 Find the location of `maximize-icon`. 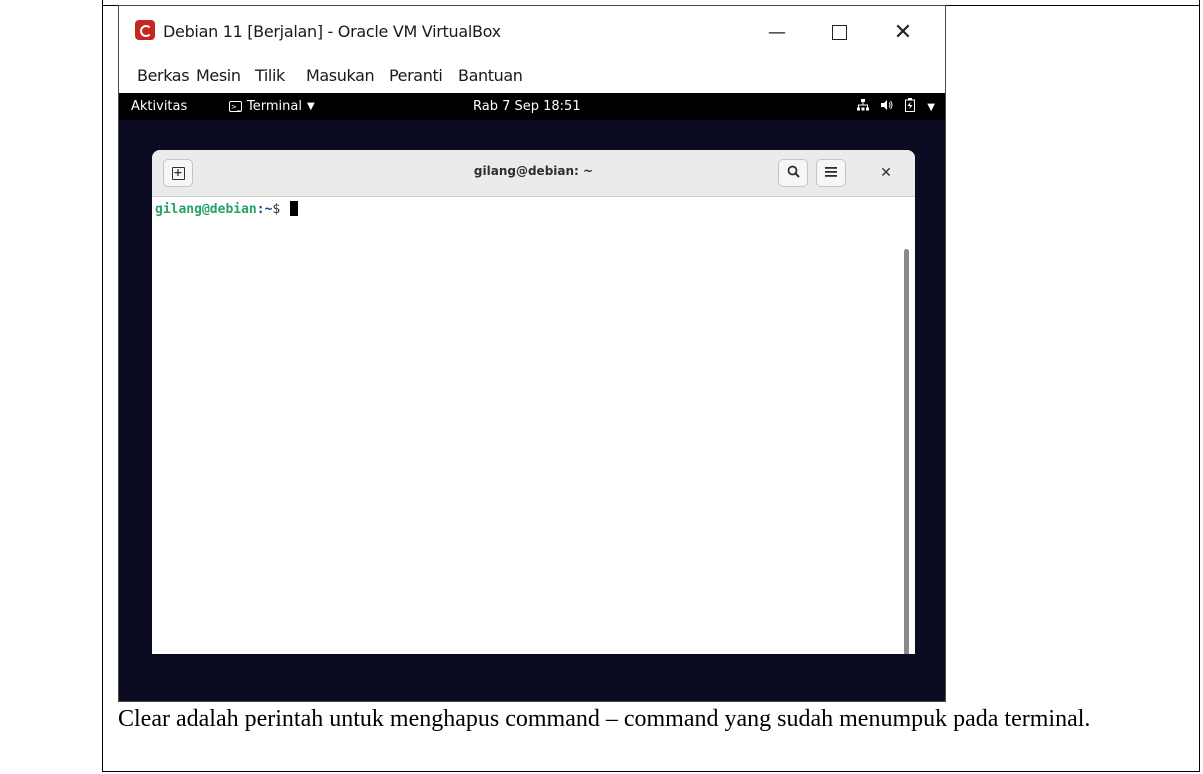

maximize-icon is located at coordinates (839, 32).